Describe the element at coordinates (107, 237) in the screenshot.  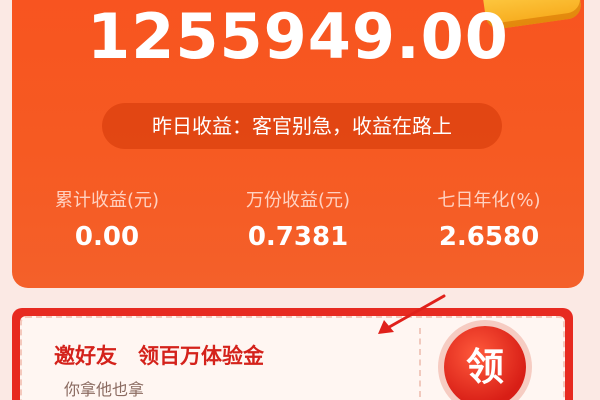
I see `stat-value-cumulative: 0.00` at that location.